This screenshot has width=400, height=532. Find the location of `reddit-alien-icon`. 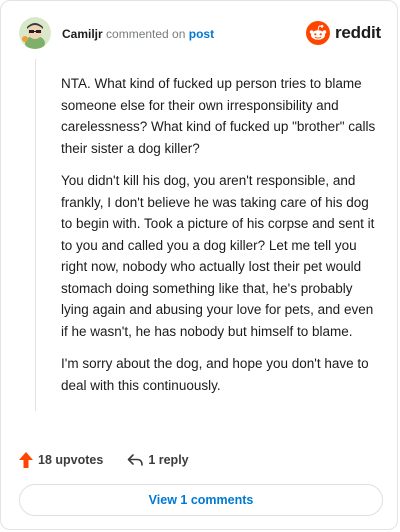

reddit-alien-icon is located at coordinates (317, 33).